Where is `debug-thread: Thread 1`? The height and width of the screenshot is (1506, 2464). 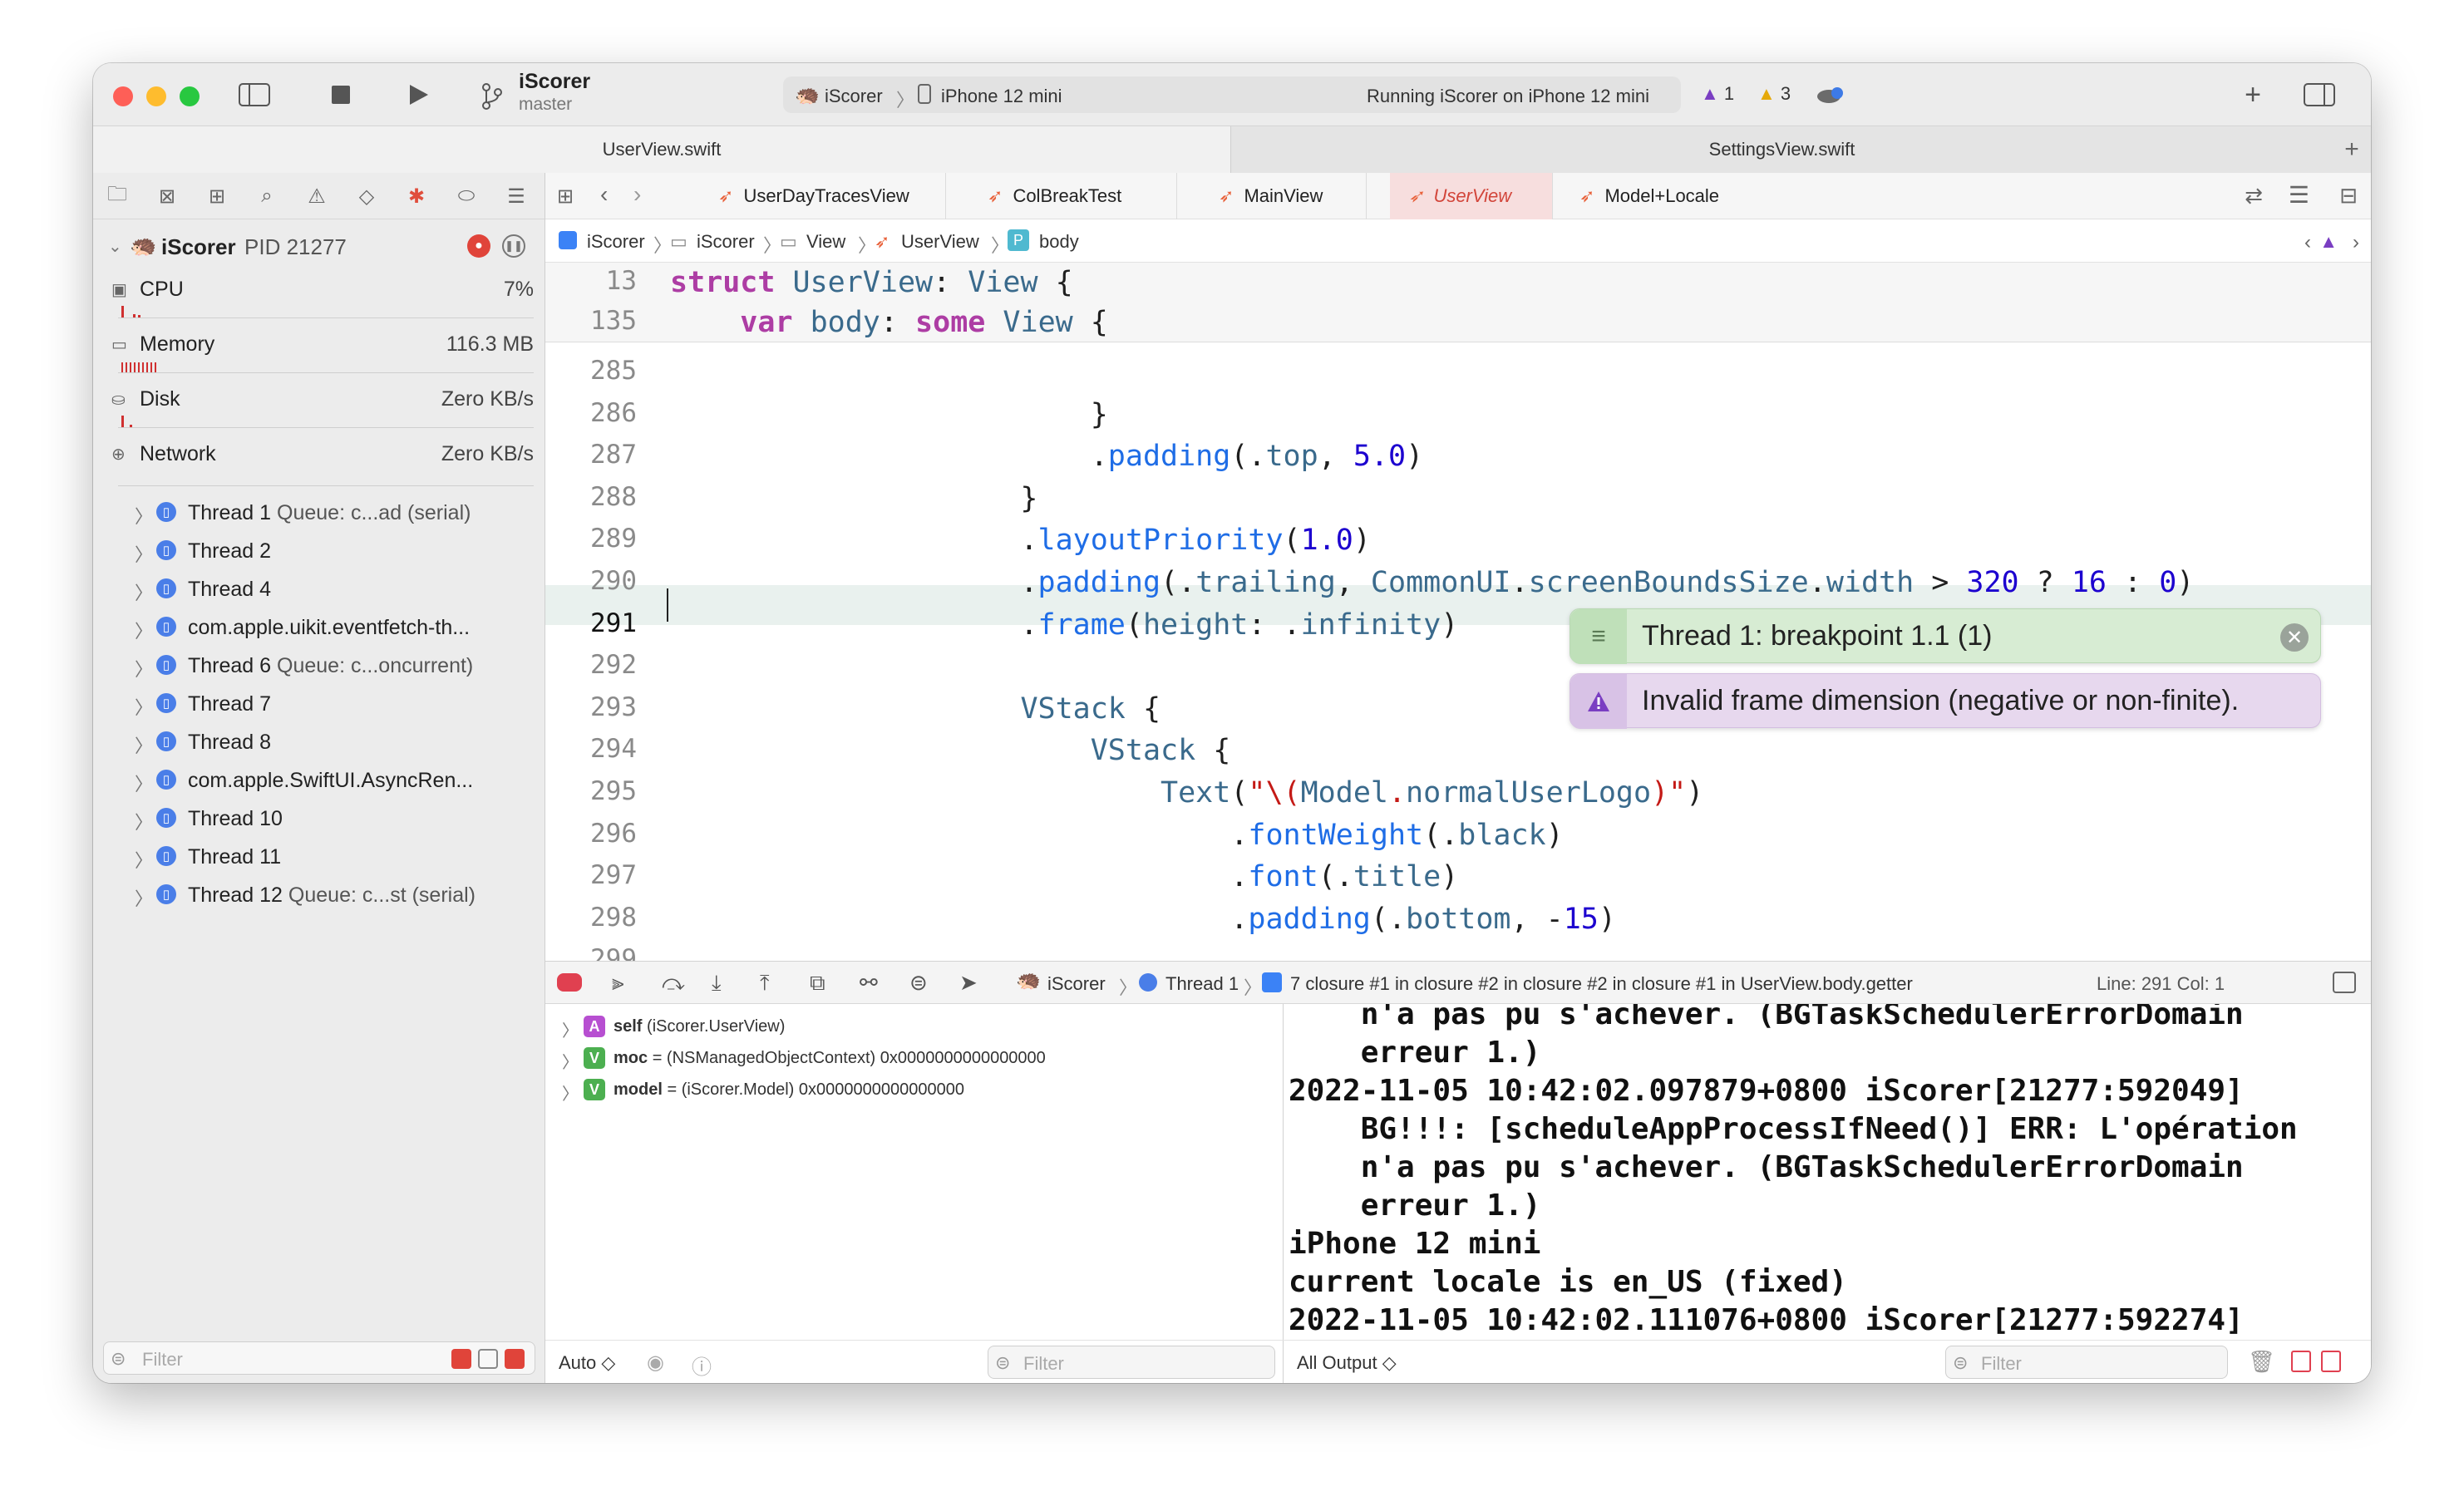
debug-thread: Thread 1 is located at coordinates (1202, 984).